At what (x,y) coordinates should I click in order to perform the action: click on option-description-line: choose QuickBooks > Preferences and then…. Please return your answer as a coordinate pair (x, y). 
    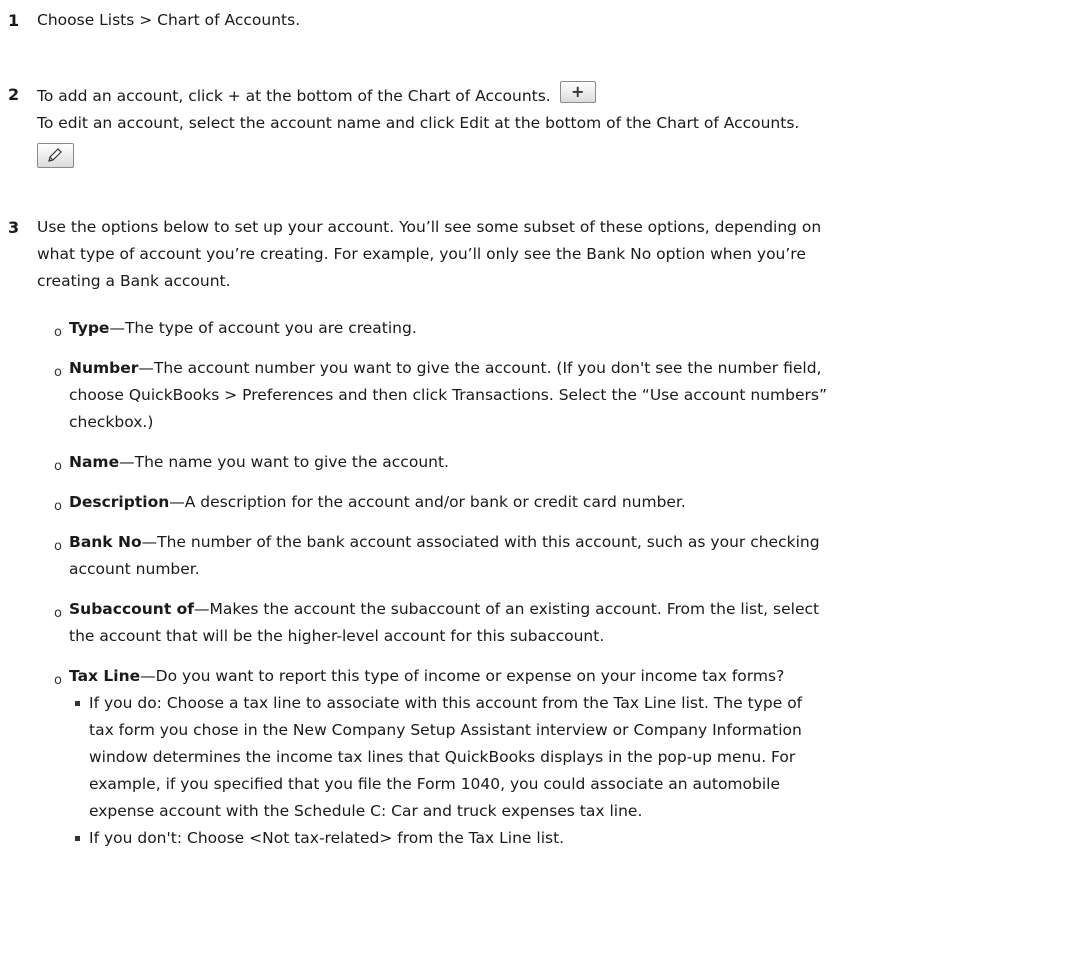
    Looking at the image, I should click on (448, 395).